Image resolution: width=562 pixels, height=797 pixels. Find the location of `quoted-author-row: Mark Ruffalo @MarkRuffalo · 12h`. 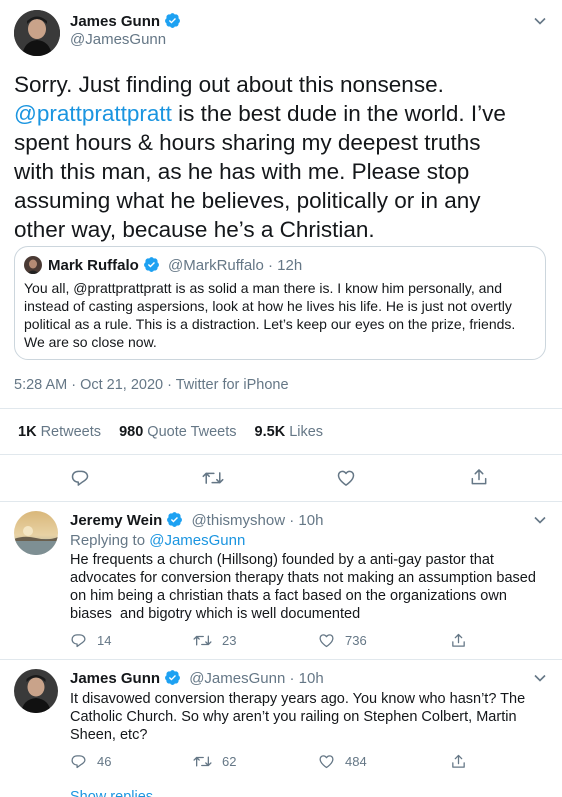

quoted-author-row: Mark Ruffalo @MarkRuffalo · 12h is located at coordinates (175, 265).